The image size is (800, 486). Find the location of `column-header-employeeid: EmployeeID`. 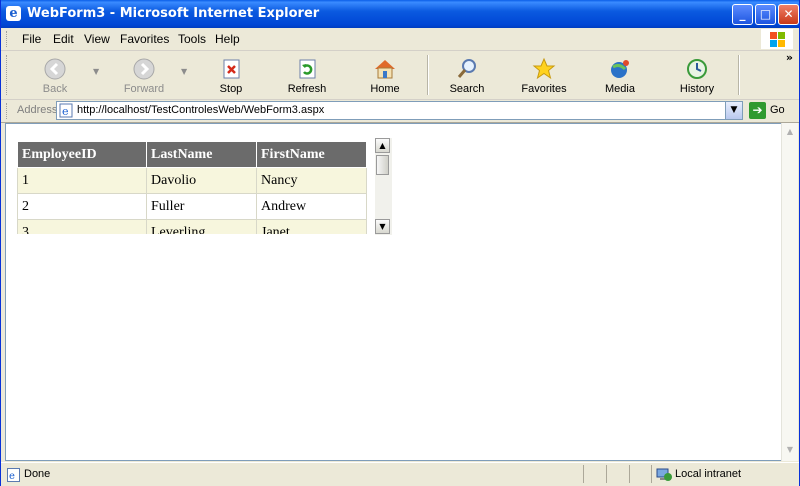

column-header-employeeid: EmployeeID is located at coordinates (82, 154).